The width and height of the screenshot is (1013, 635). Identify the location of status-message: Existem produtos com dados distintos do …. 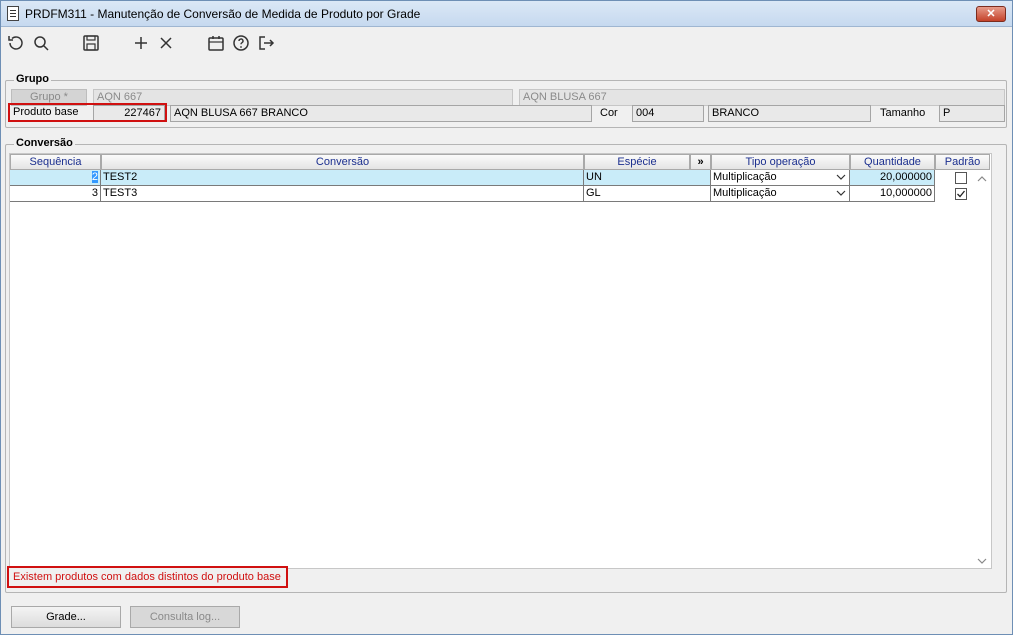
(147, 577).